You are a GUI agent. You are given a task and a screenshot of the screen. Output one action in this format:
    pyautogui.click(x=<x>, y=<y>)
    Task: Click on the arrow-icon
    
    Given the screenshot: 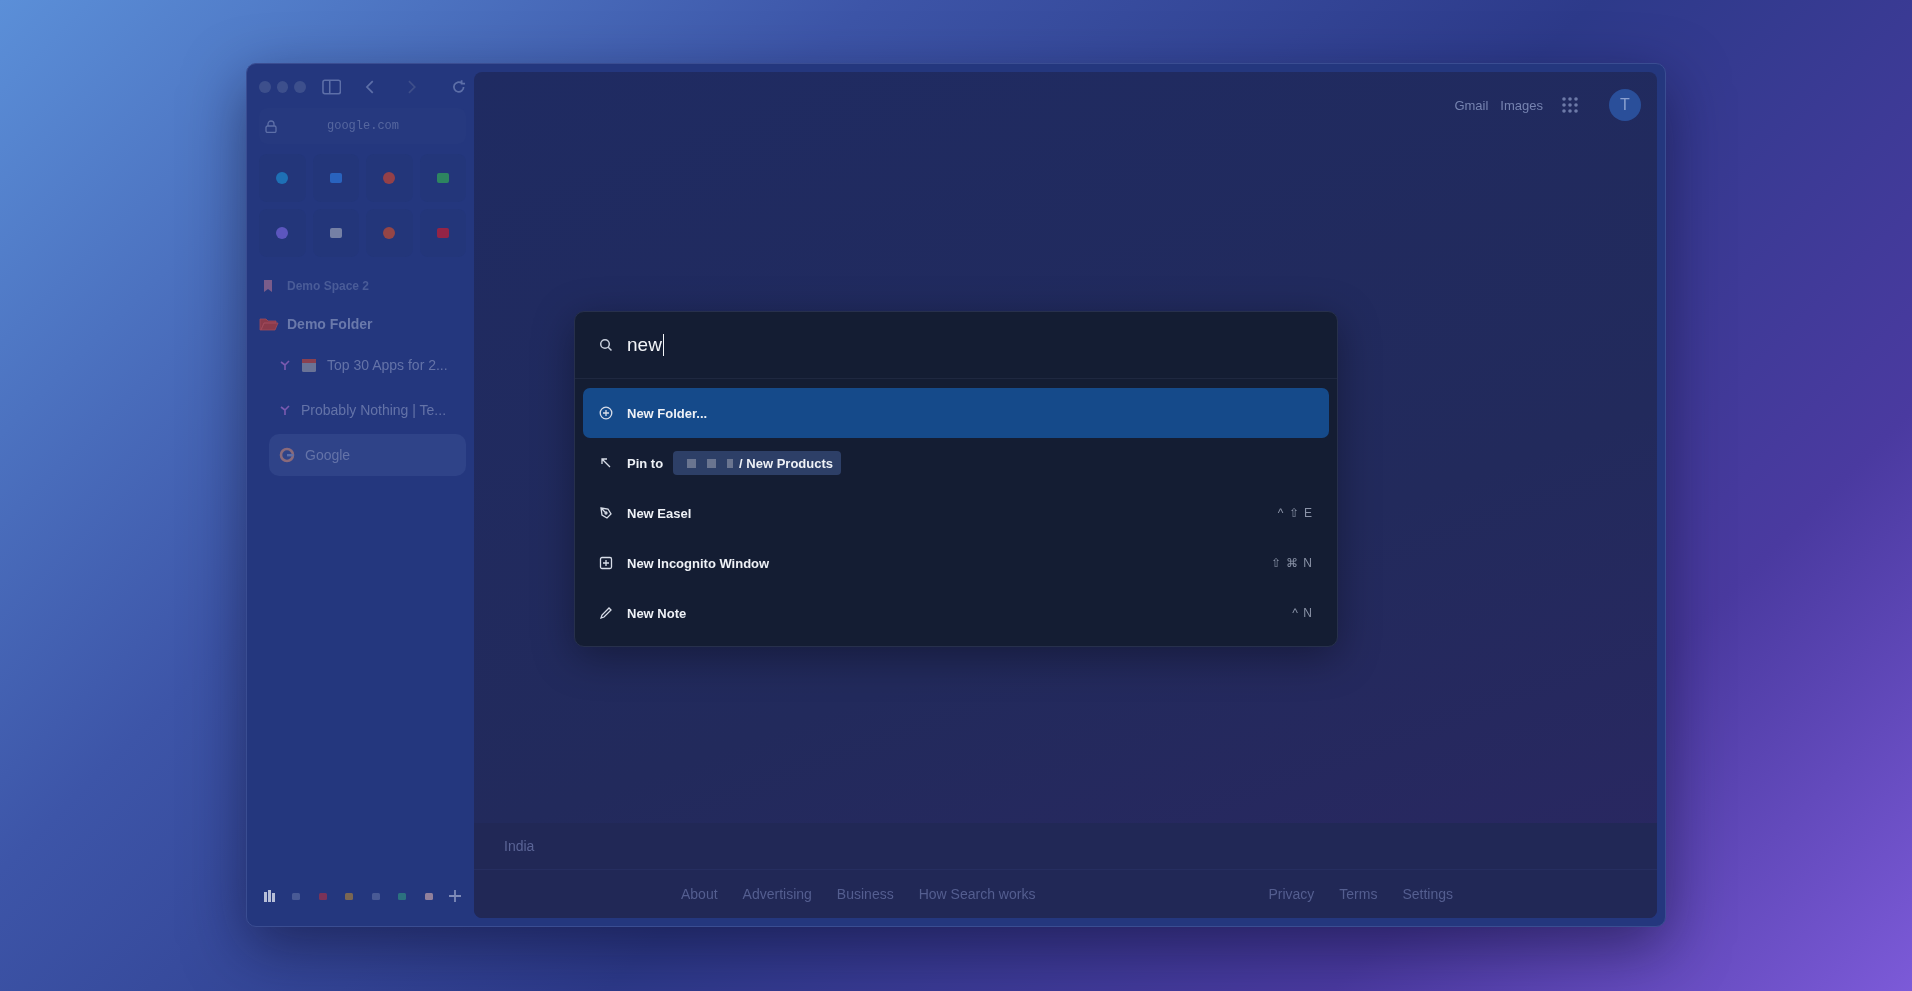 What is the action you would take?
    pyautogui.click(x=606, y=463)
    